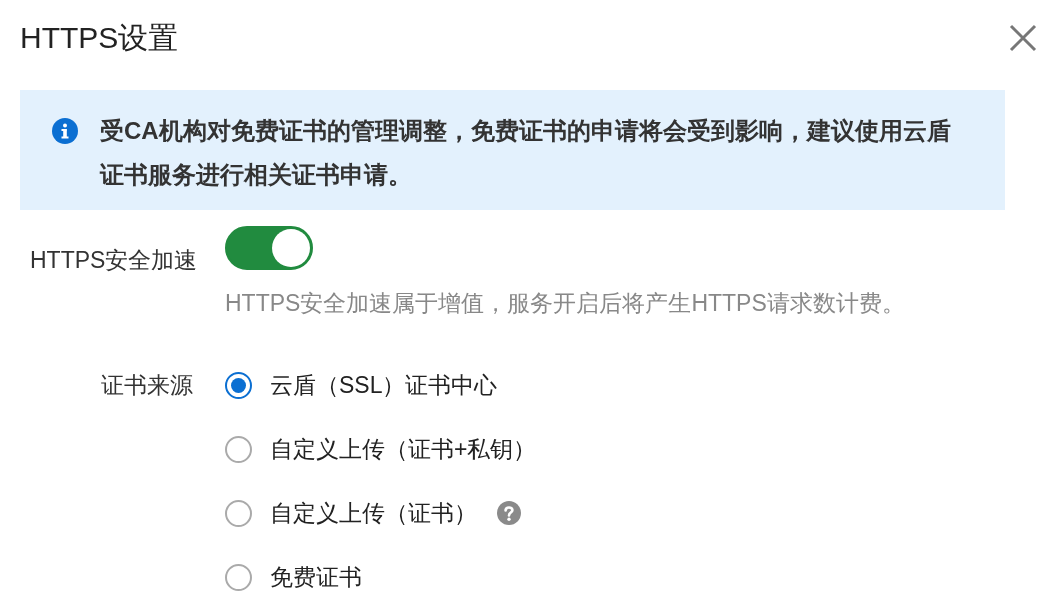  What do you see at coordinates (147, 385) in the screenshot?
I see `field-label: 证书来源` at bounding box center [147, 385].